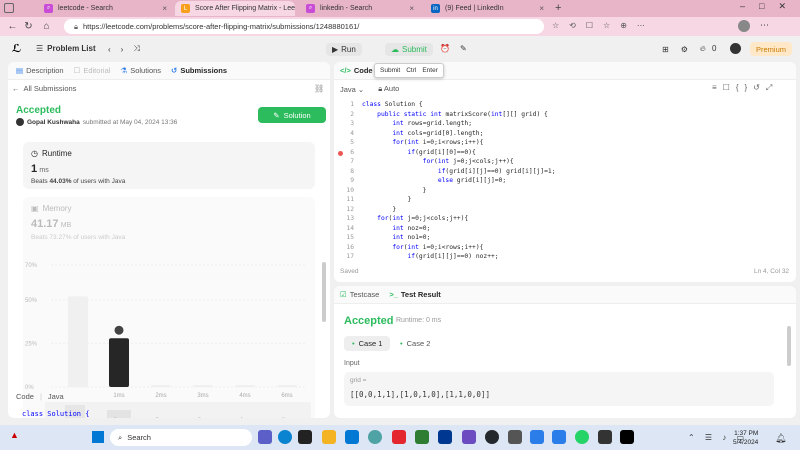 The width and height of the screenshot is (800, 450). Describe the element at coordinates (565, 124) in the screenshot. I see `code-line: 3 int rows=grid.length;` at that location.